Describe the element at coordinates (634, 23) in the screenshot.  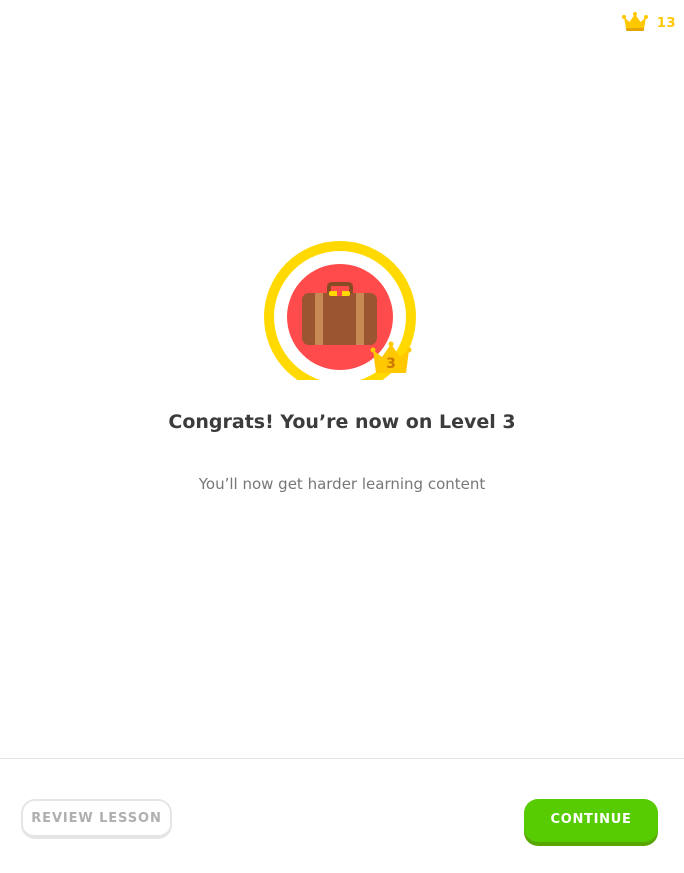
I see `crown-icon` at that location.